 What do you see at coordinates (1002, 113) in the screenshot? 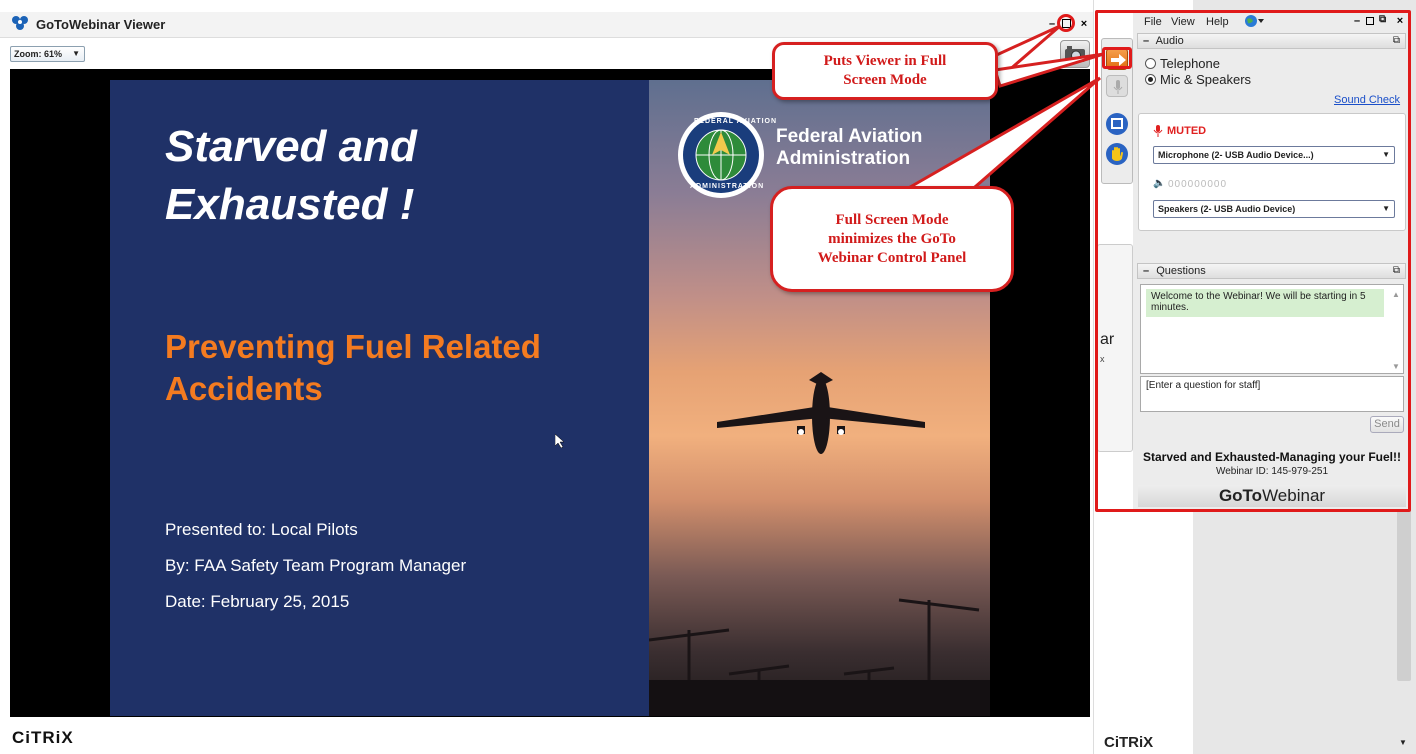
I see `callout-pointers` at bounding box center [1002, 113].